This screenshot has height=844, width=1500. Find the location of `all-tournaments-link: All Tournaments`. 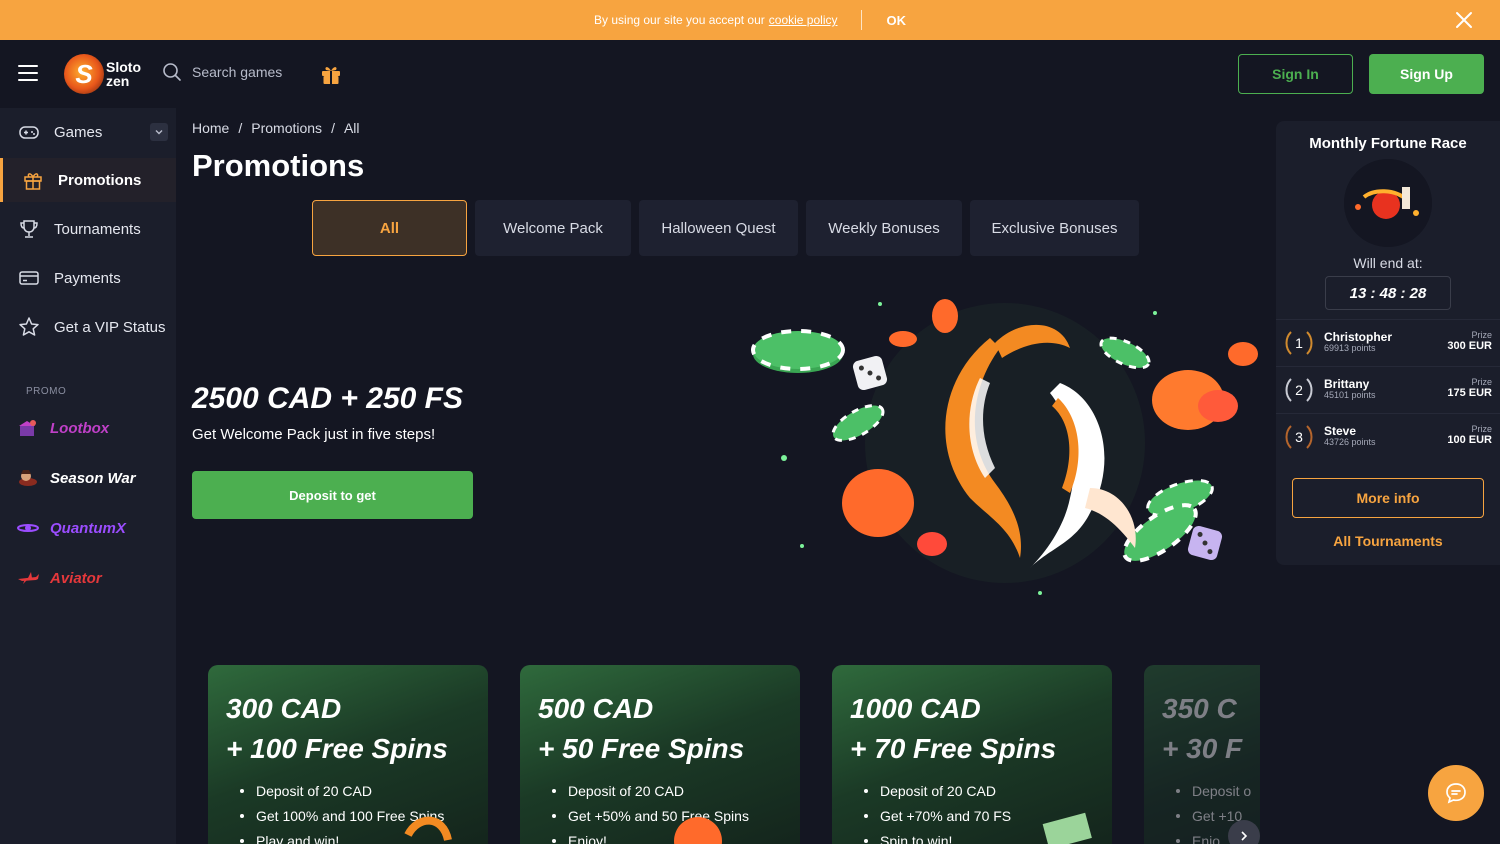

all-tournaments-link: All Tournaments is located at coordinates (1388, 541).